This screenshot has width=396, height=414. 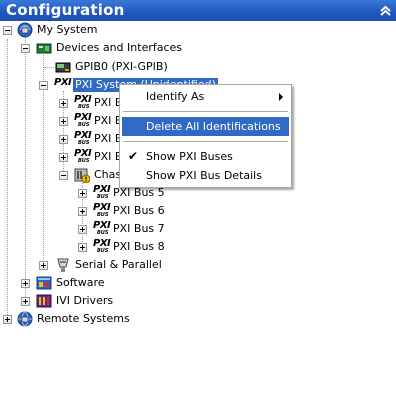 What do you see at coordinates (213, 126) in the screenshot?
I see `menu-item-label: Delete All Identifications` at bounding box center [213, 126].